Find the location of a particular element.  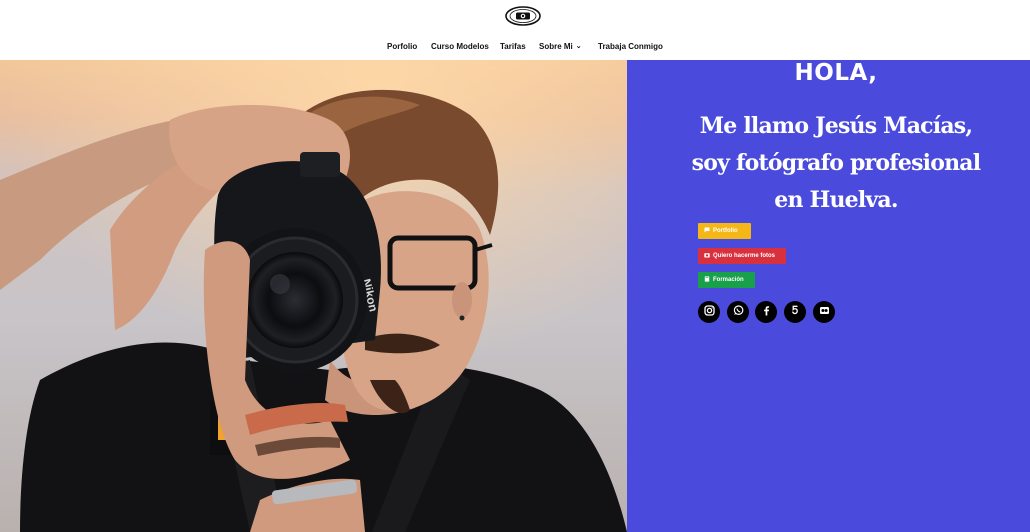

nav-item-porfolio: Porfolio is located at coordinates (402, 46).